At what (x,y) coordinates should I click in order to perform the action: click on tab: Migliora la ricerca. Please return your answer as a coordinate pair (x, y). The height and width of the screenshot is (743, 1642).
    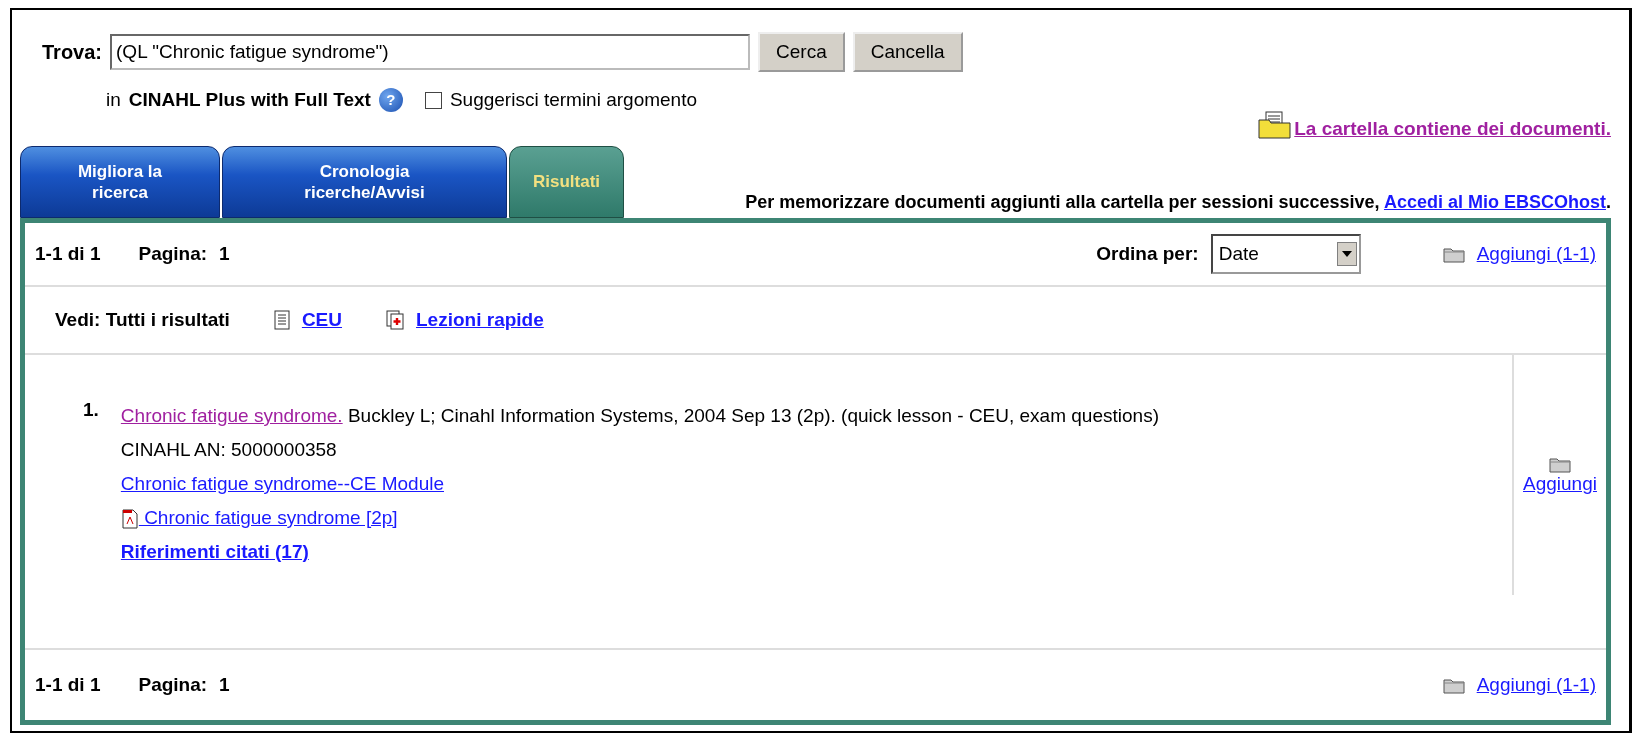
    Looking at the image, I should click on (120, 182).